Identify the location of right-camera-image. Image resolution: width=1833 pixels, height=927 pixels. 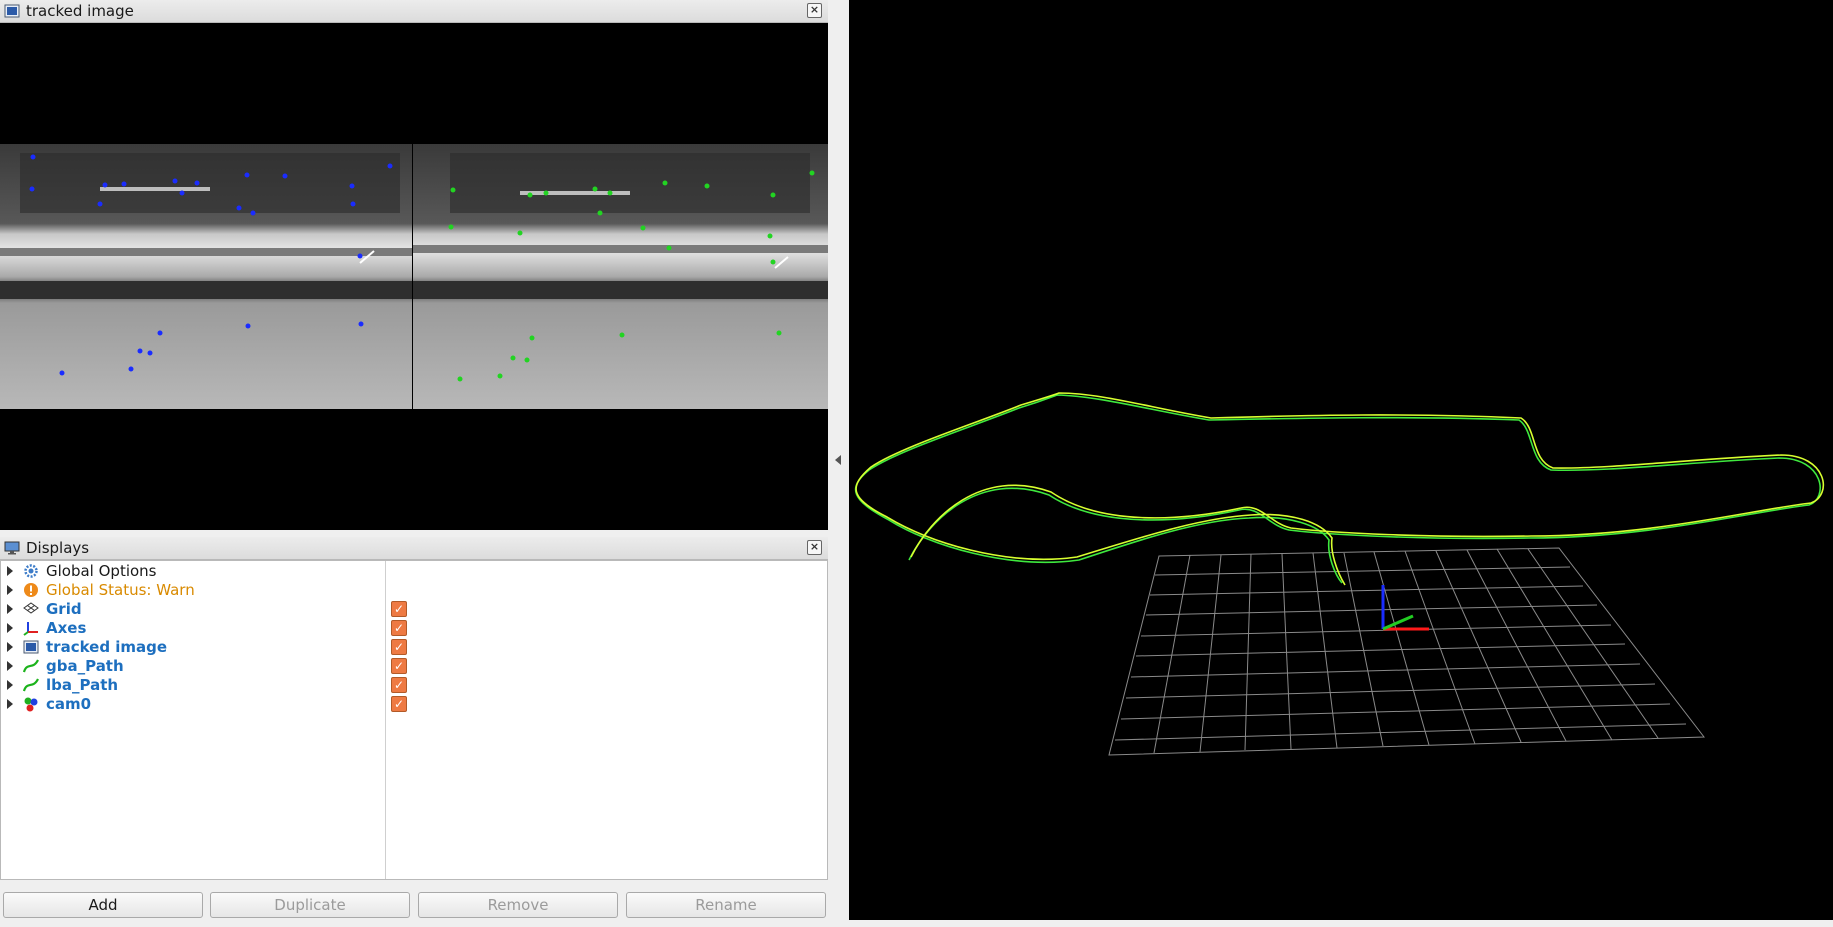
(620, 276).